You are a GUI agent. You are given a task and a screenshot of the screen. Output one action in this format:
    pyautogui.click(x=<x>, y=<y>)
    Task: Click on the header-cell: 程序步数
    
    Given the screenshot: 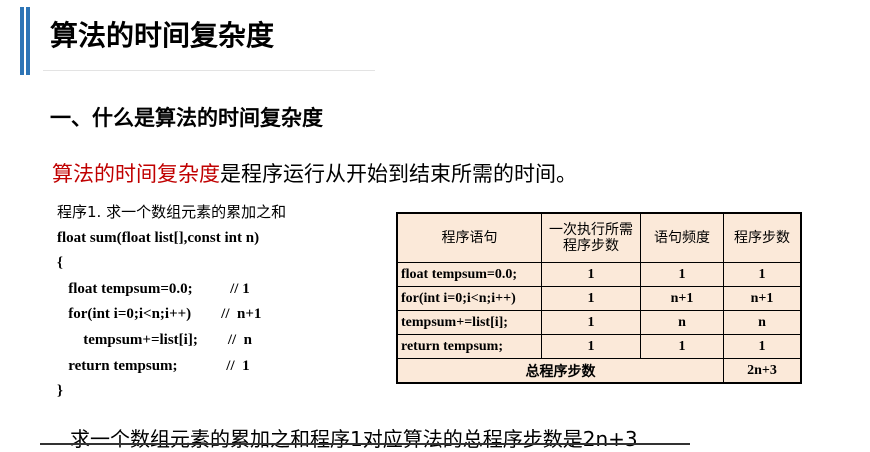 What is the action you would take?
    pyautogui.click(x=762, y=237)
    